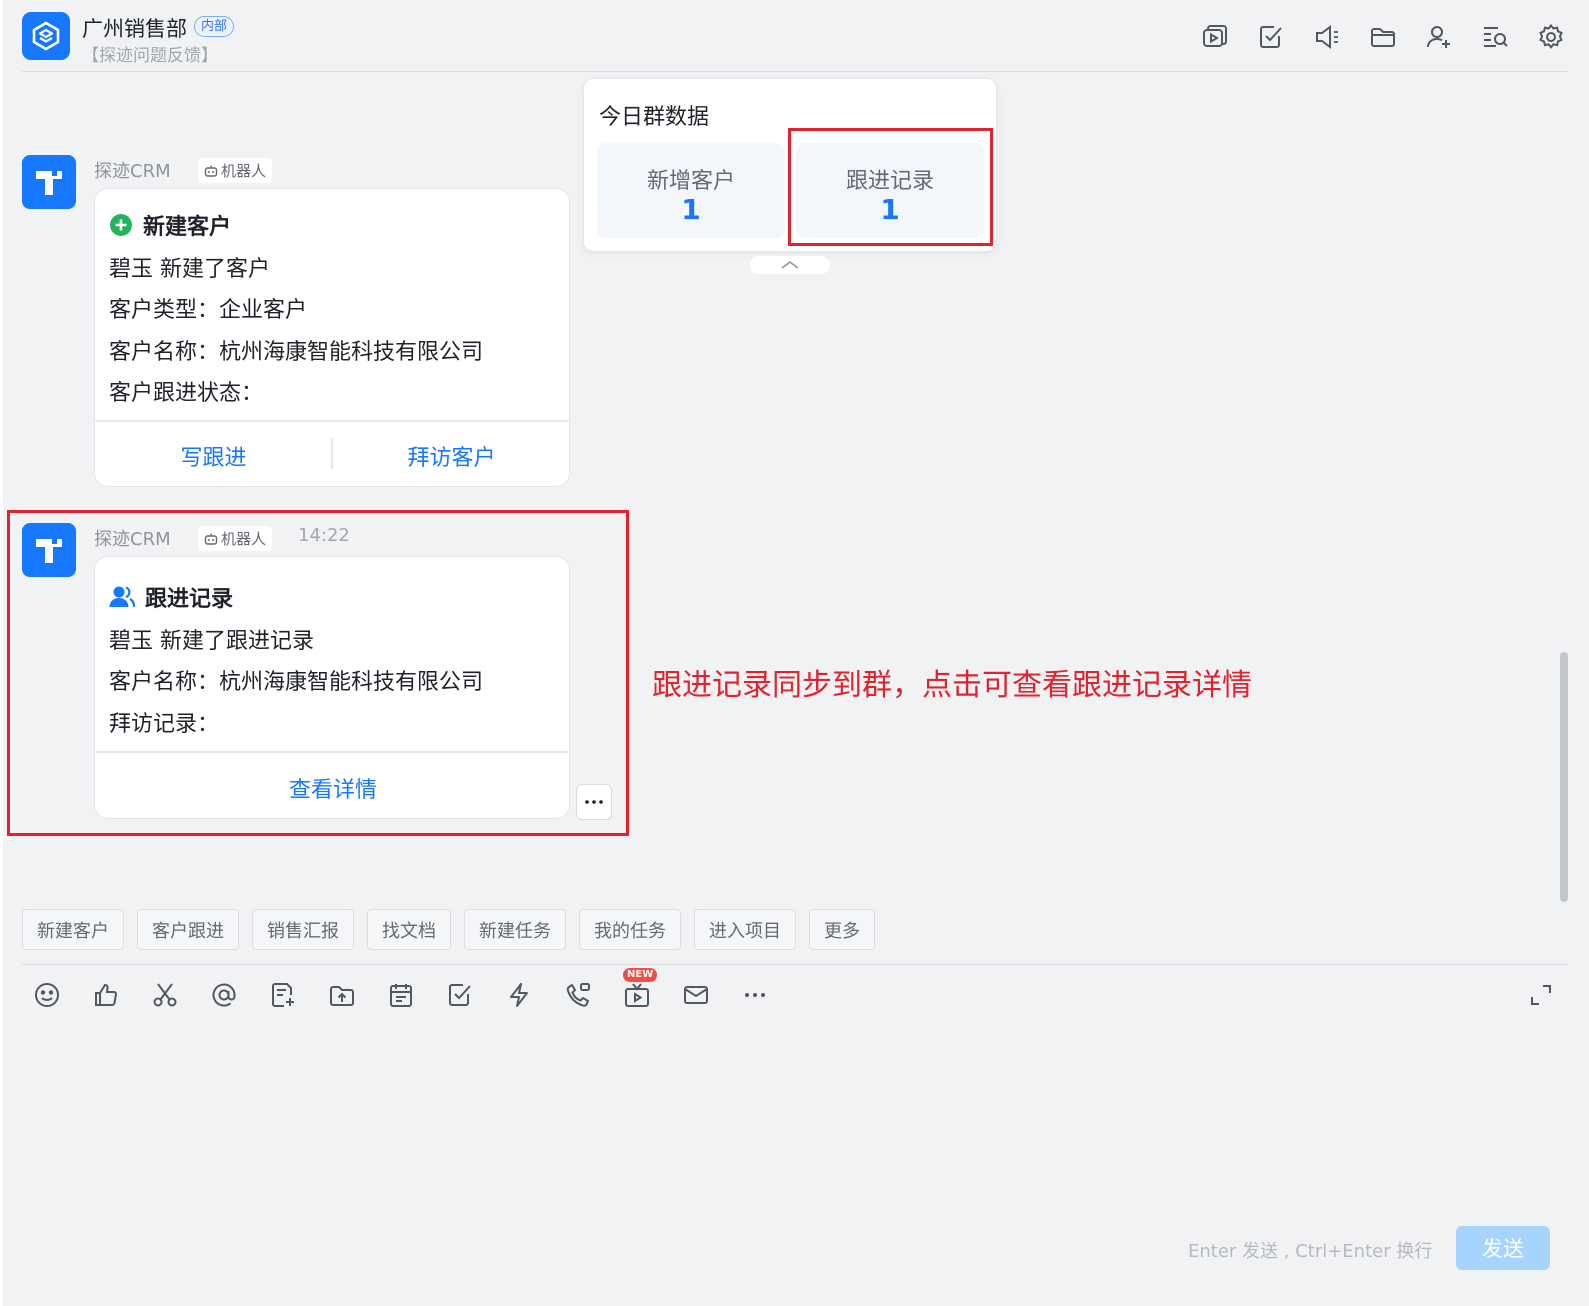  Describe the element at coordinates (73, 929) in the screenshot. I see `quick-new-customer: 新建客户` at that location.